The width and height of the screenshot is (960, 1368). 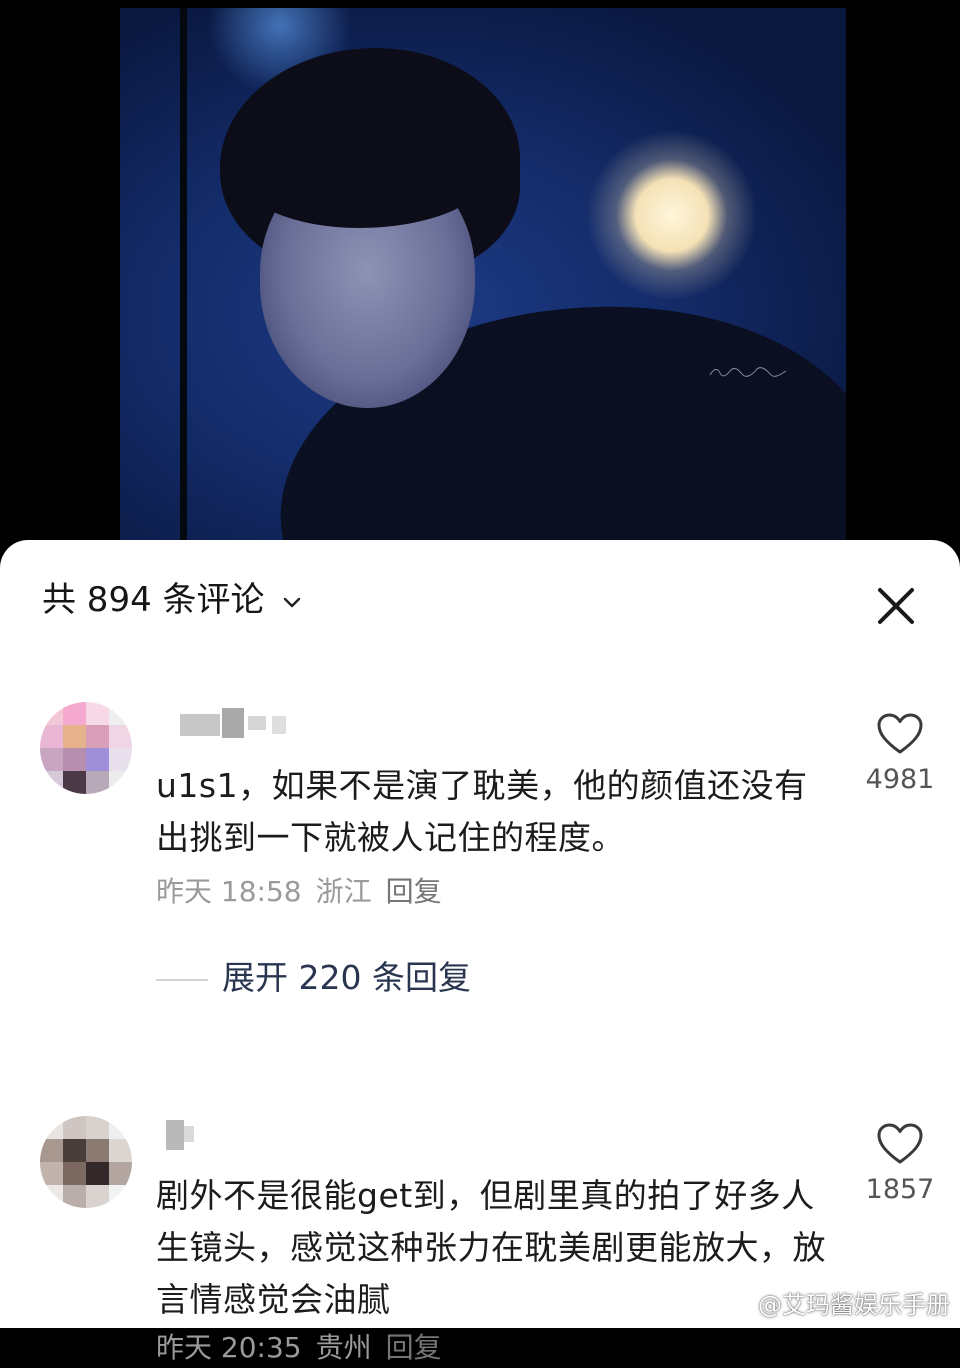 What do you see at coordinates (183, 288) in the screenshot?
I see `video-pole` at bounding box center [183, 288].